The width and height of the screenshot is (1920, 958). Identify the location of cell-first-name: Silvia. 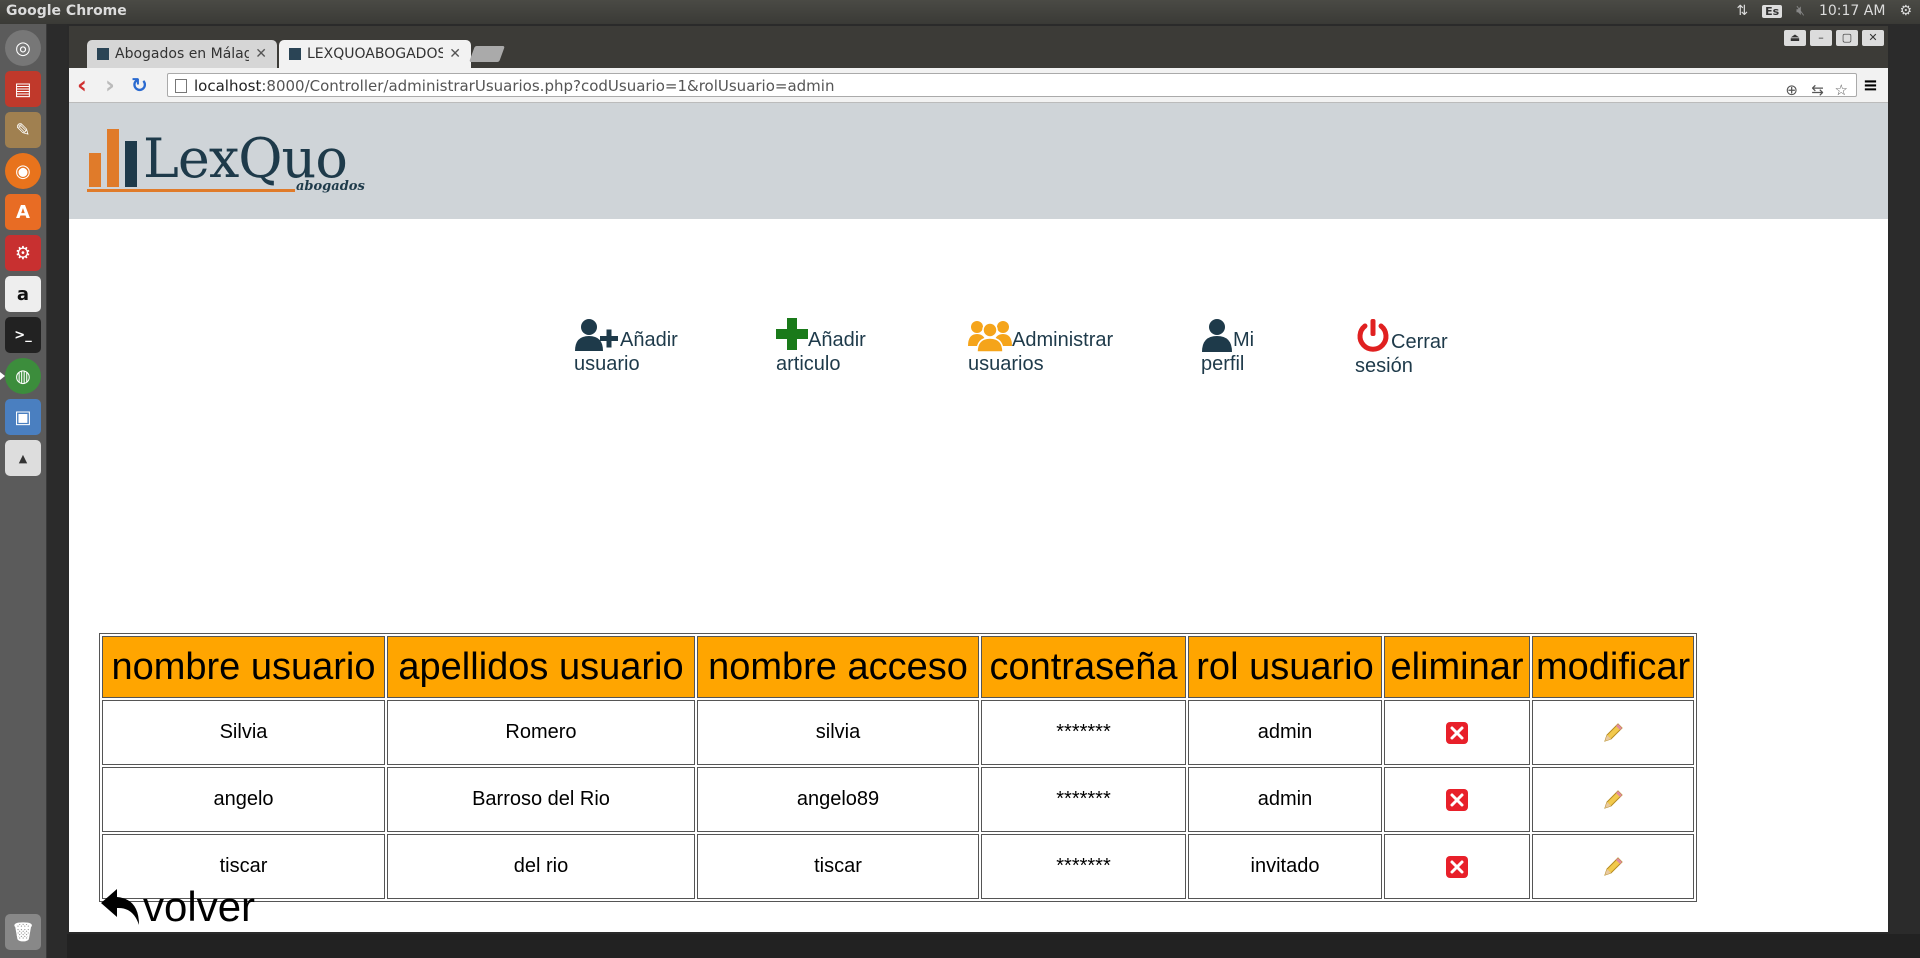
(243, 732).